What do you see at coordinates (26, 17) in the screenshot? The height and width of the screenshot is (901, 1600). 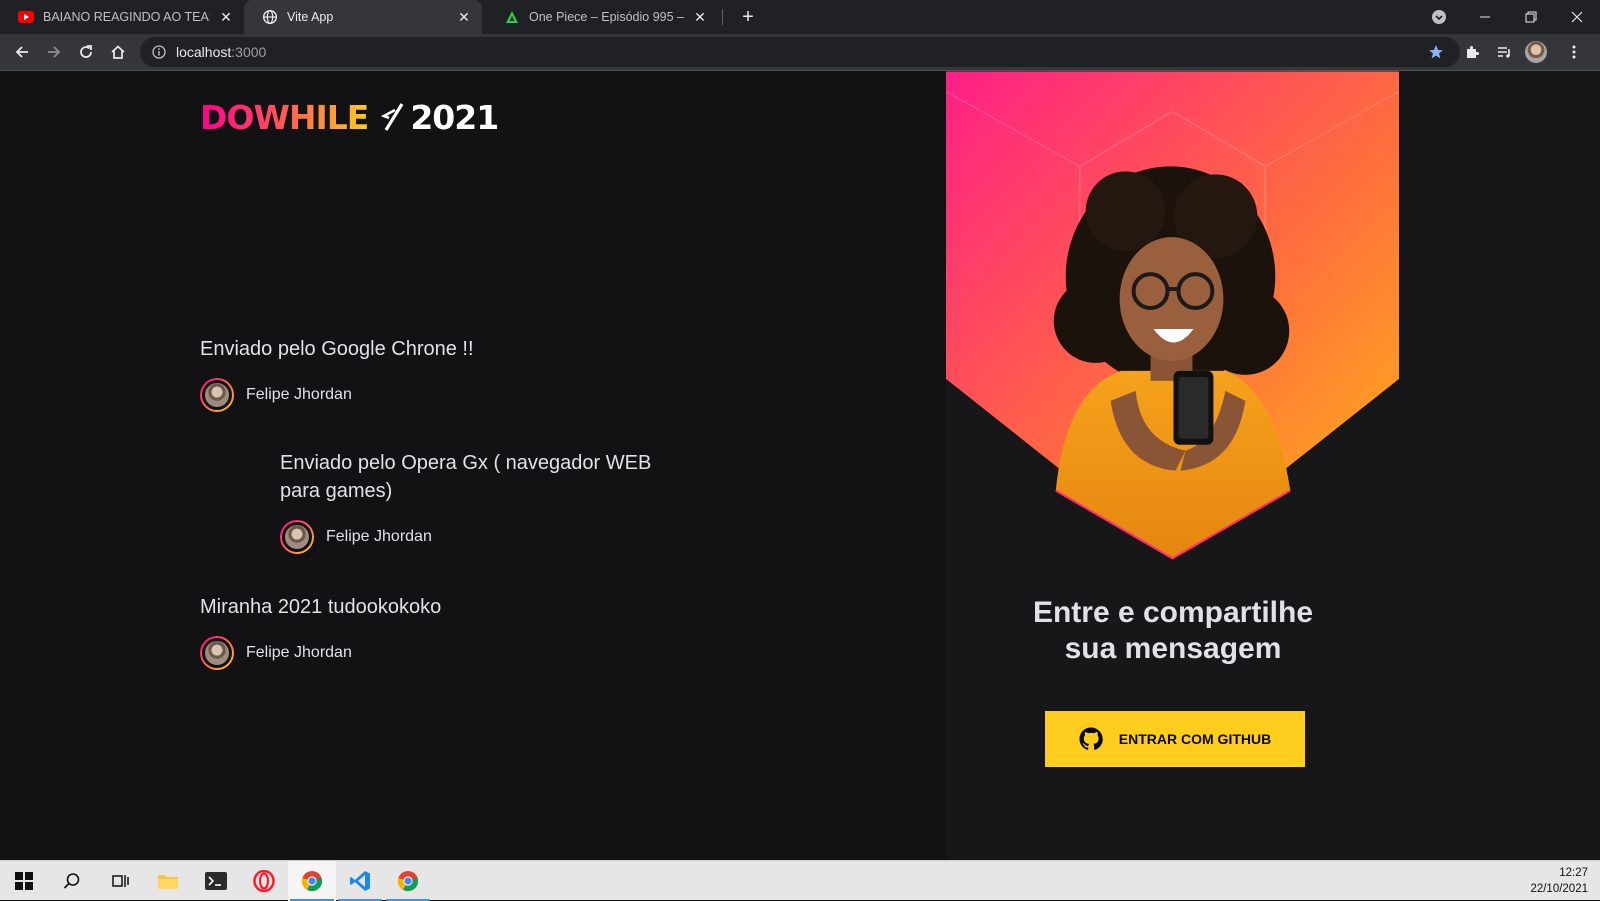 I see `youtube-icon` at bounding box center [26, 17].